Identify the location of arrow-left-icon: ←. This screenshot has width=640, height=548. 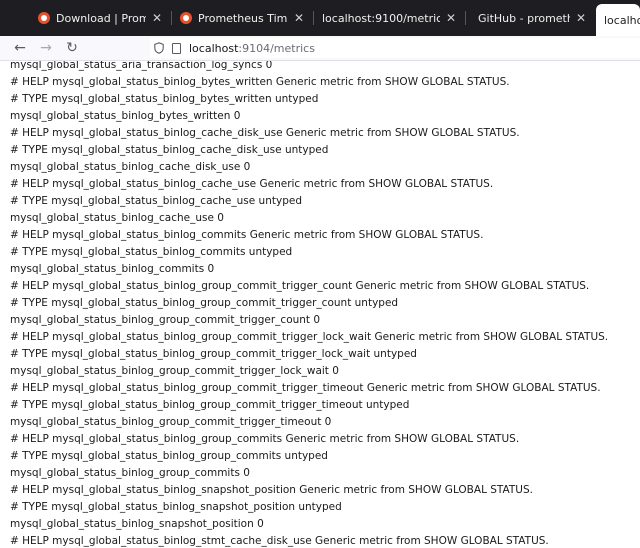
(20, 48).